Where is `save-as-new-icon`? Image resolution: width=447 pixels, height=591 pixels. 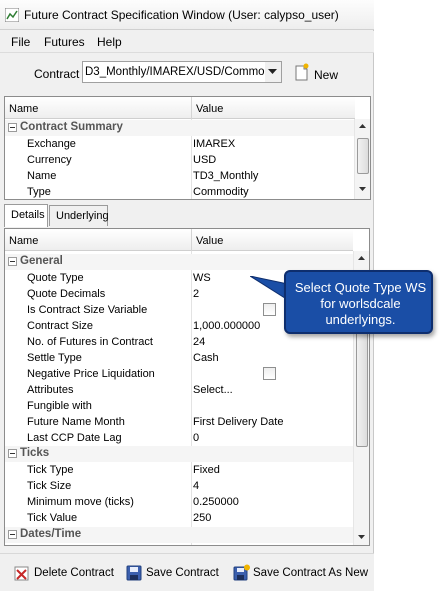
save-as-new-icon is located at coordinates (241, 572).